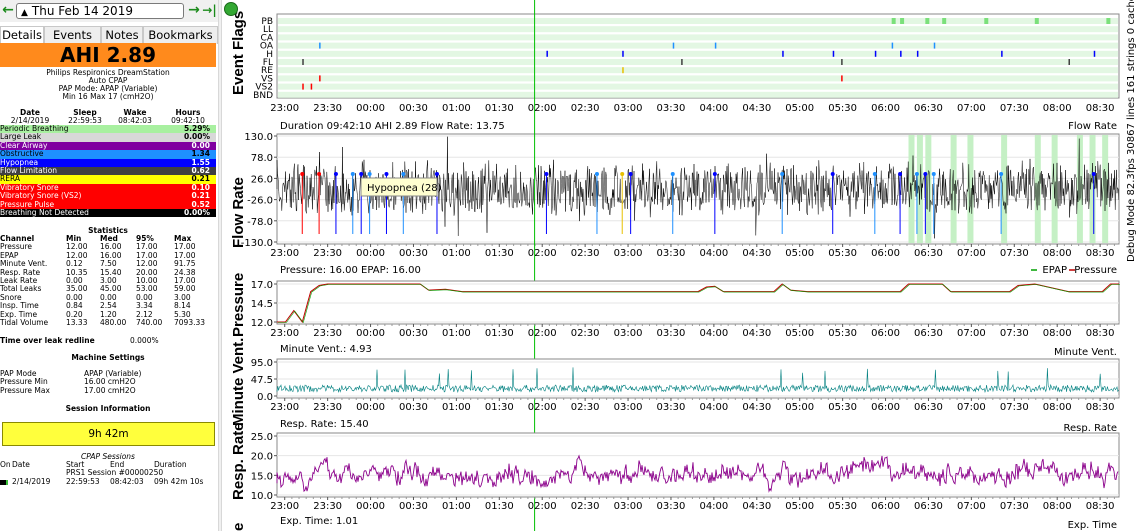  What do you see at coordinates (108, 146) in the screenshot?
I see `event-index-row: Clear Airway 0.00` at bounding box center [108, 146].